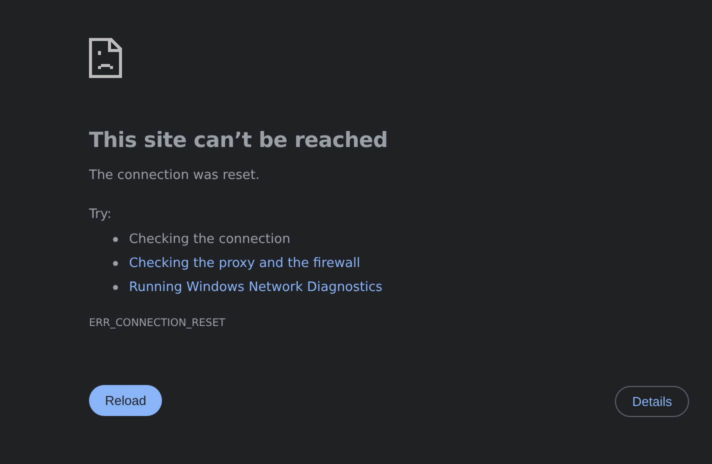 The image size is (712, 464). Describe the element at coordinates (255, 287) in the screenshot. I see `suggestion-link: Running Windows Network Diagnostics` at that location.